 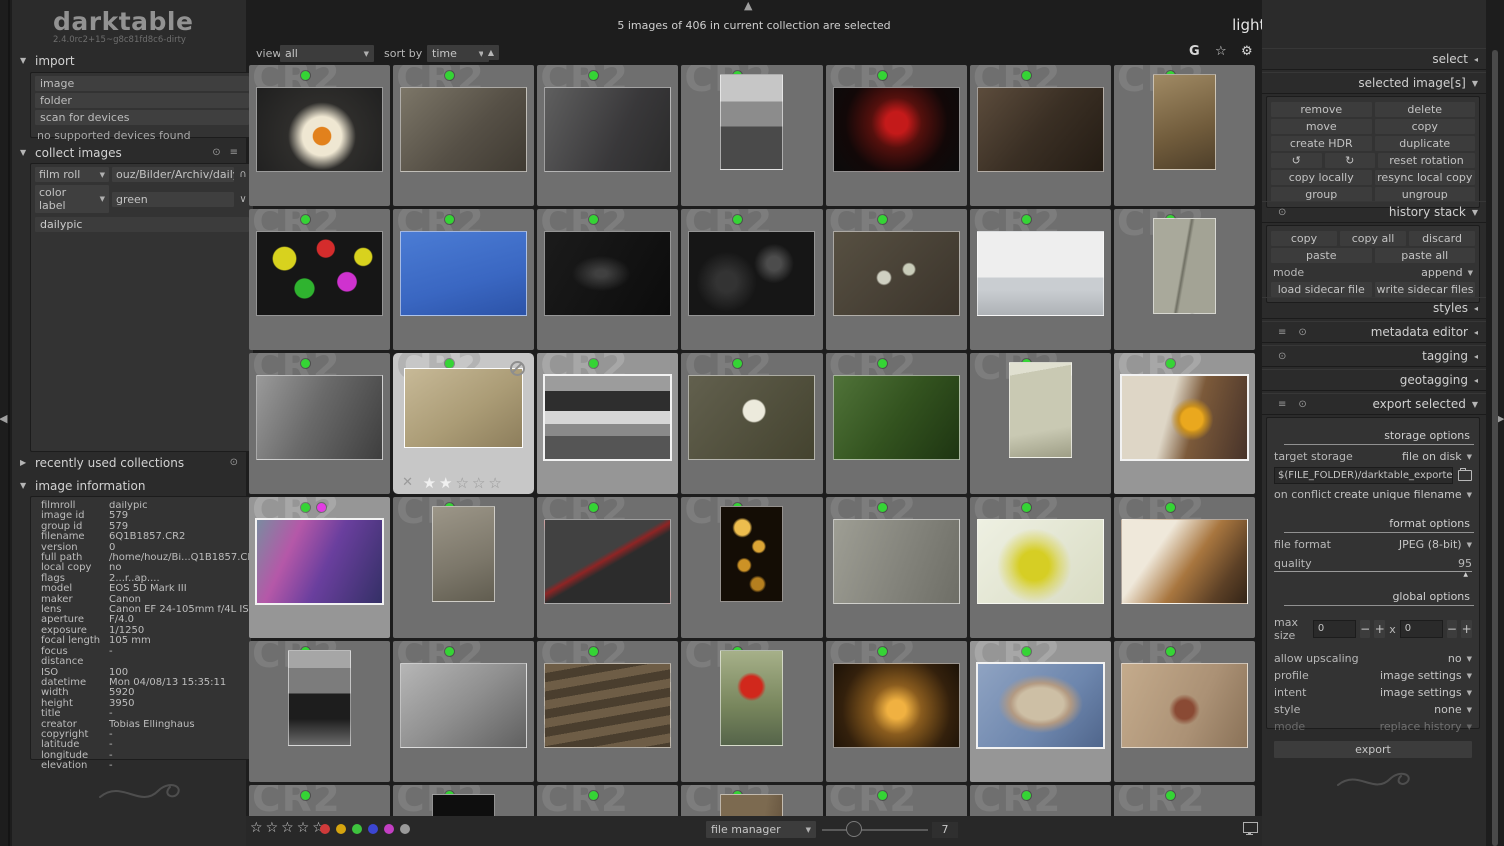 What do you see at coordinates (1447, 272) in the screenshot?
I see `history-mode-dropdown: append ▼` at bounding box center [1447, 272].